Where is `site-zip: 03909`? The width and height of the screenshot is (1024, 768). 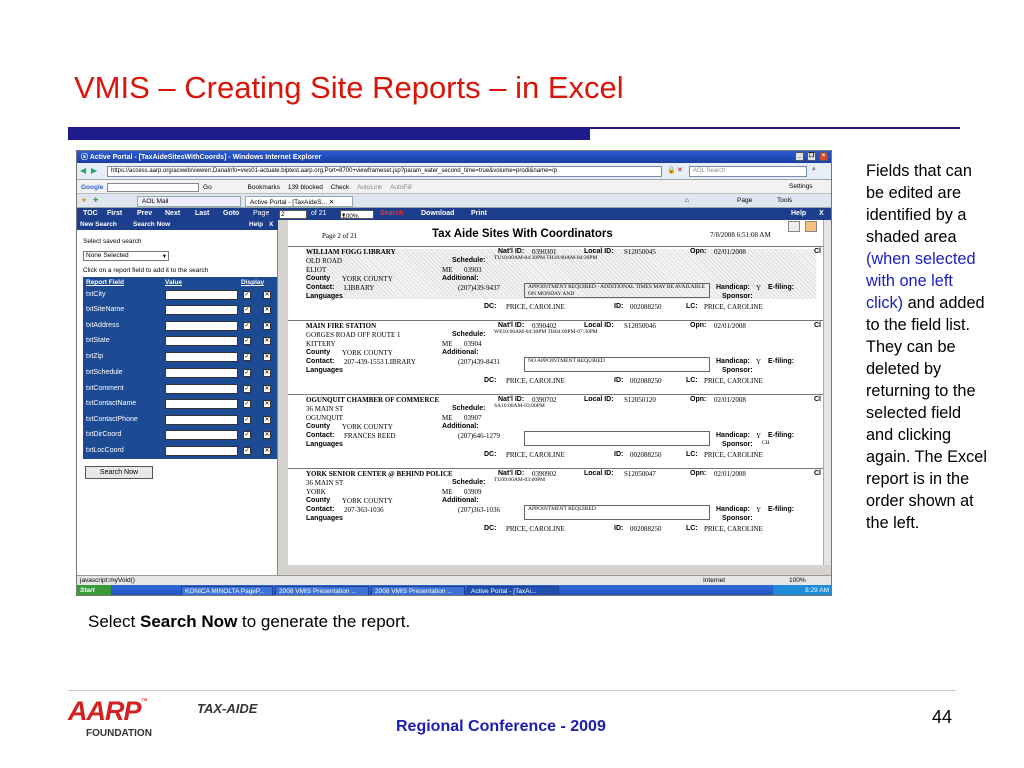 site-zip: 03909 is located at coordinates (473, 492).